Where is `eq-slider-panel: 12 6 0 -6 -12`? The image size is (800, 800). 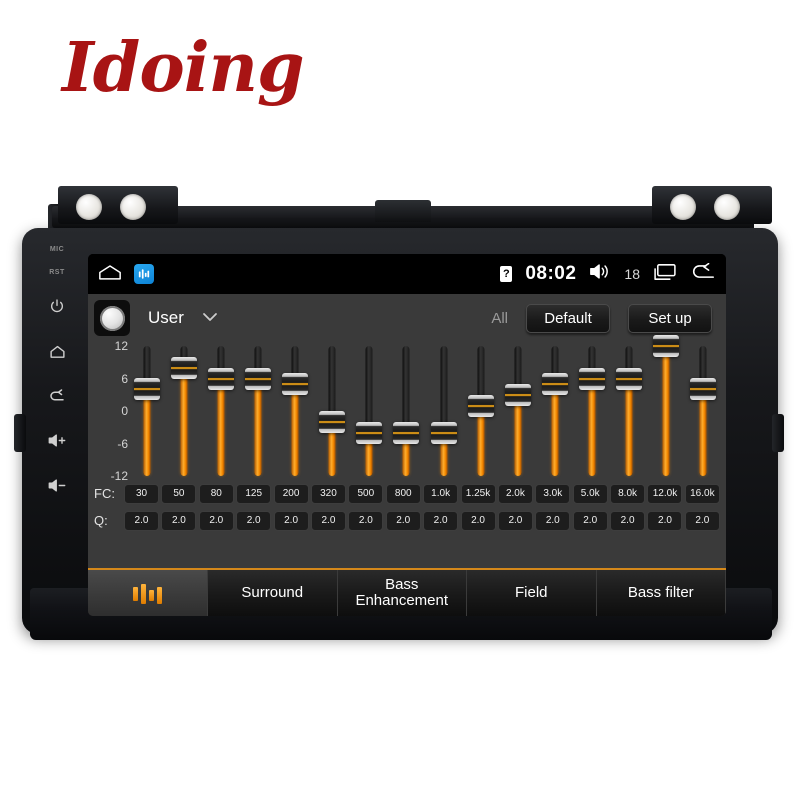 eq-slider-panel: 12 6 0 -6 -12 is located at coordinates (407, 409).